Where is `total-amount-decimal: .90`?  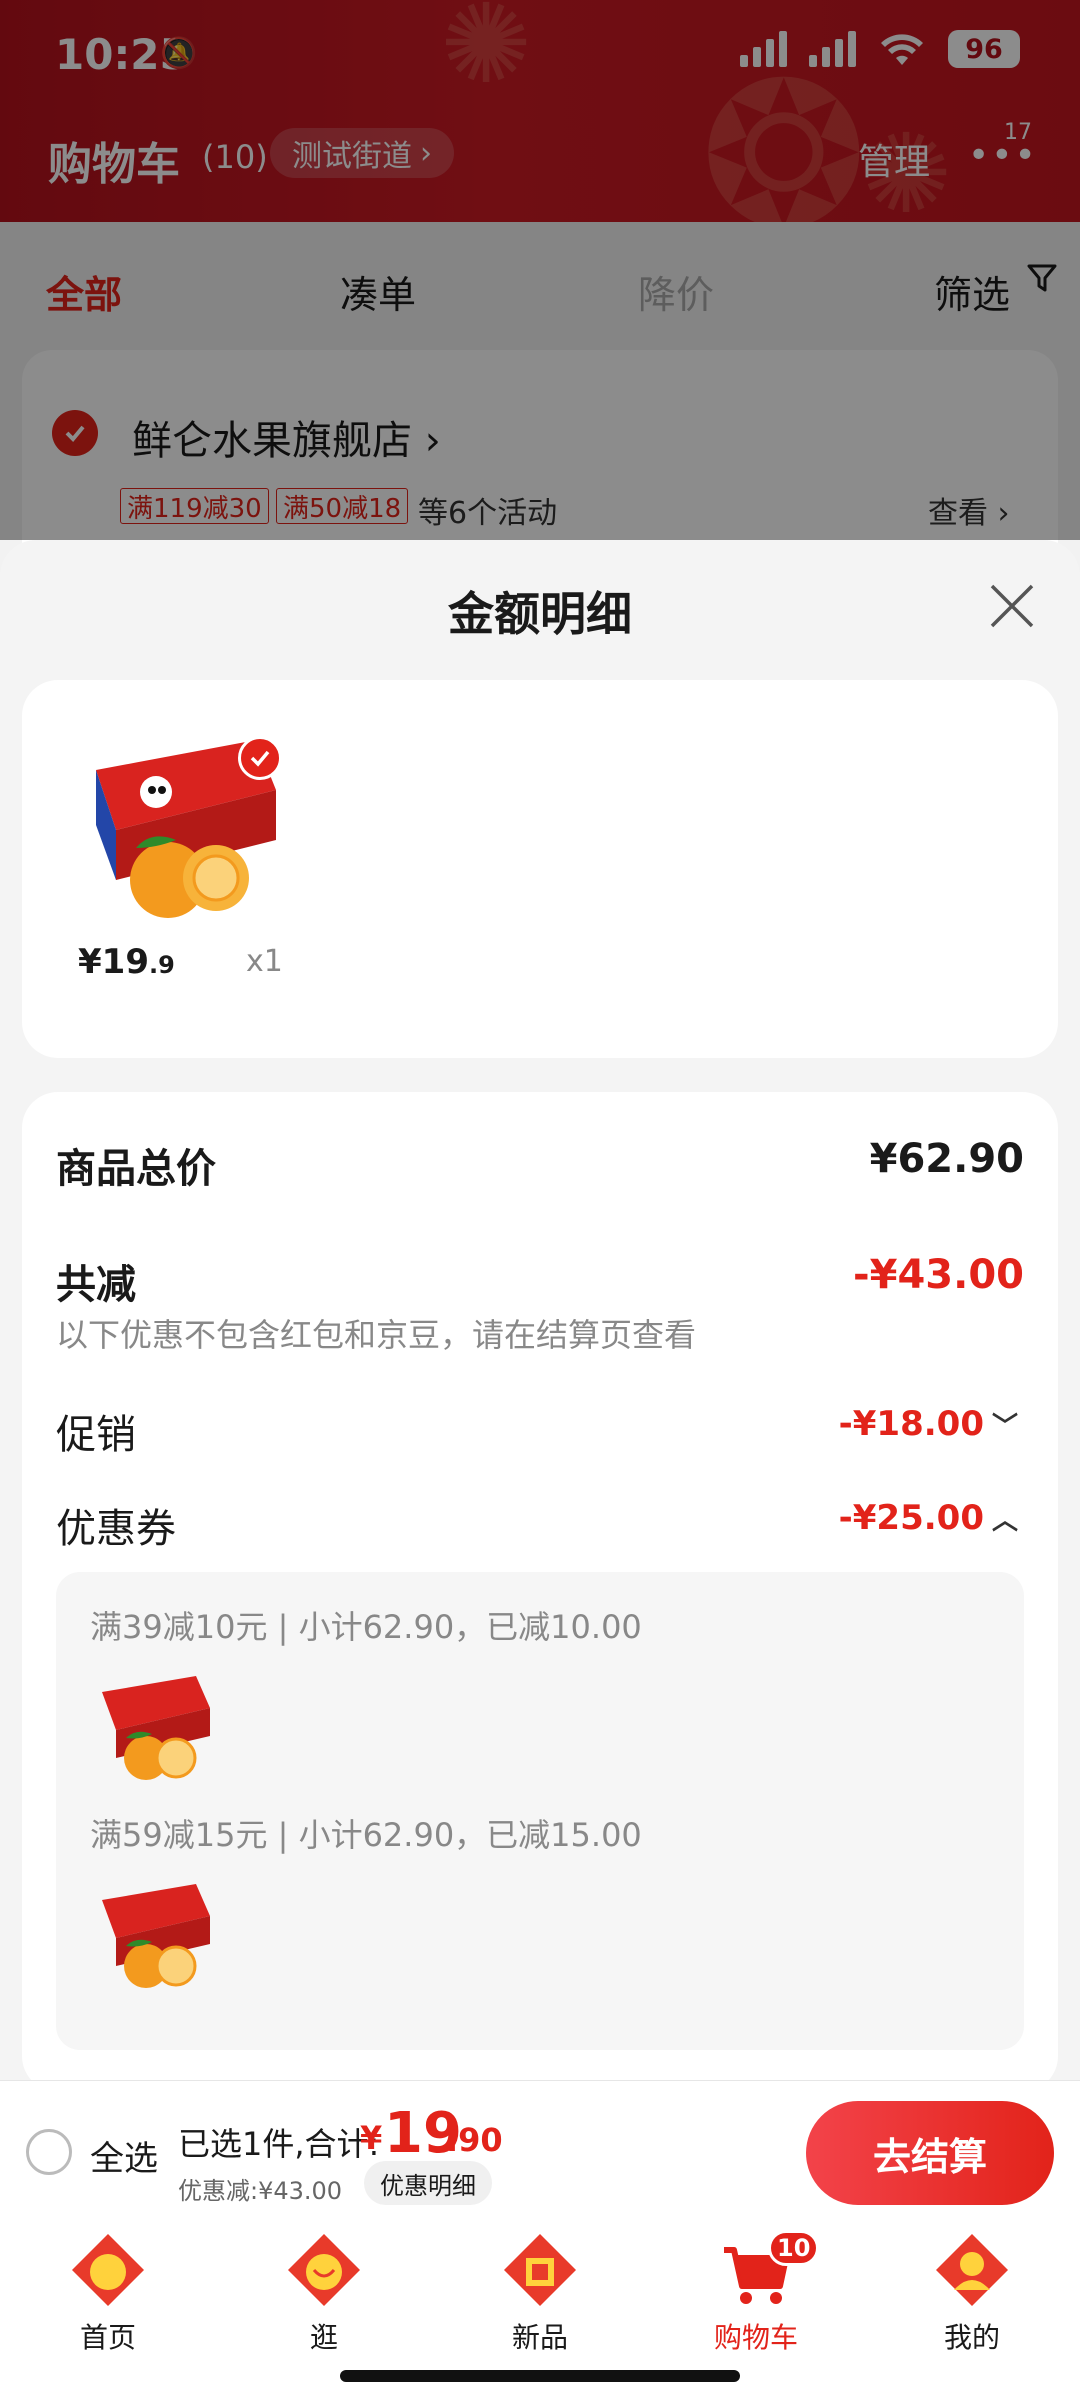
total-amount-decimal: .90 is located at coordinates (474, 2140).